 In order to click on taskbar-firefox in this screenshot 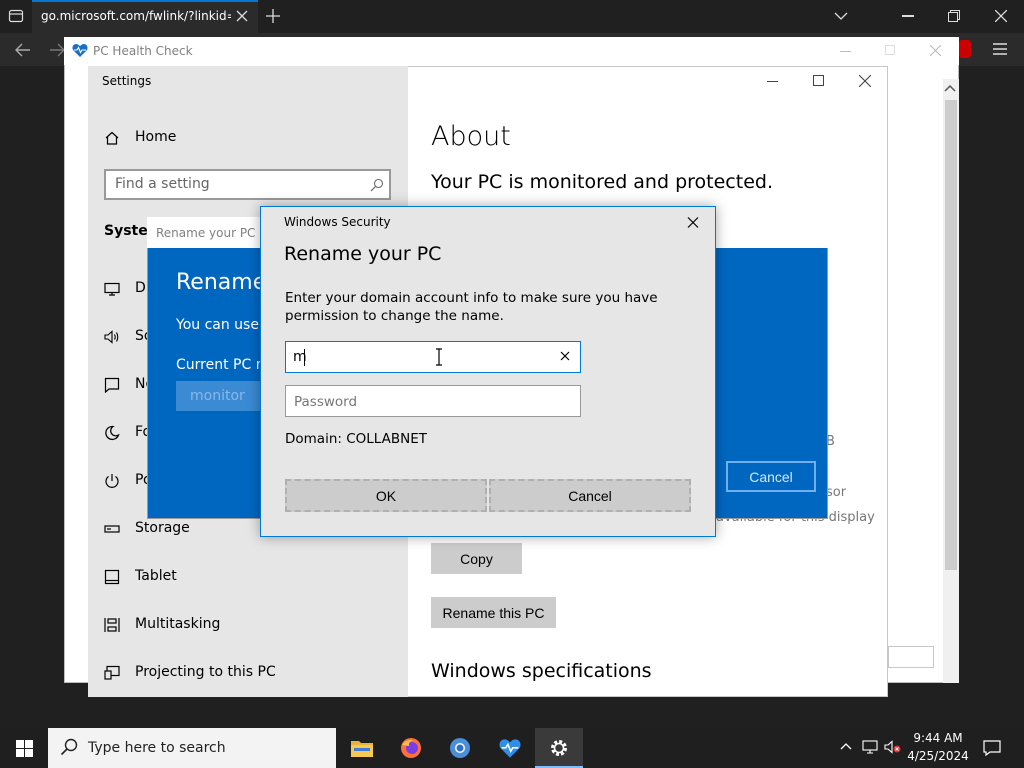, I will do `click(410, 748)`.